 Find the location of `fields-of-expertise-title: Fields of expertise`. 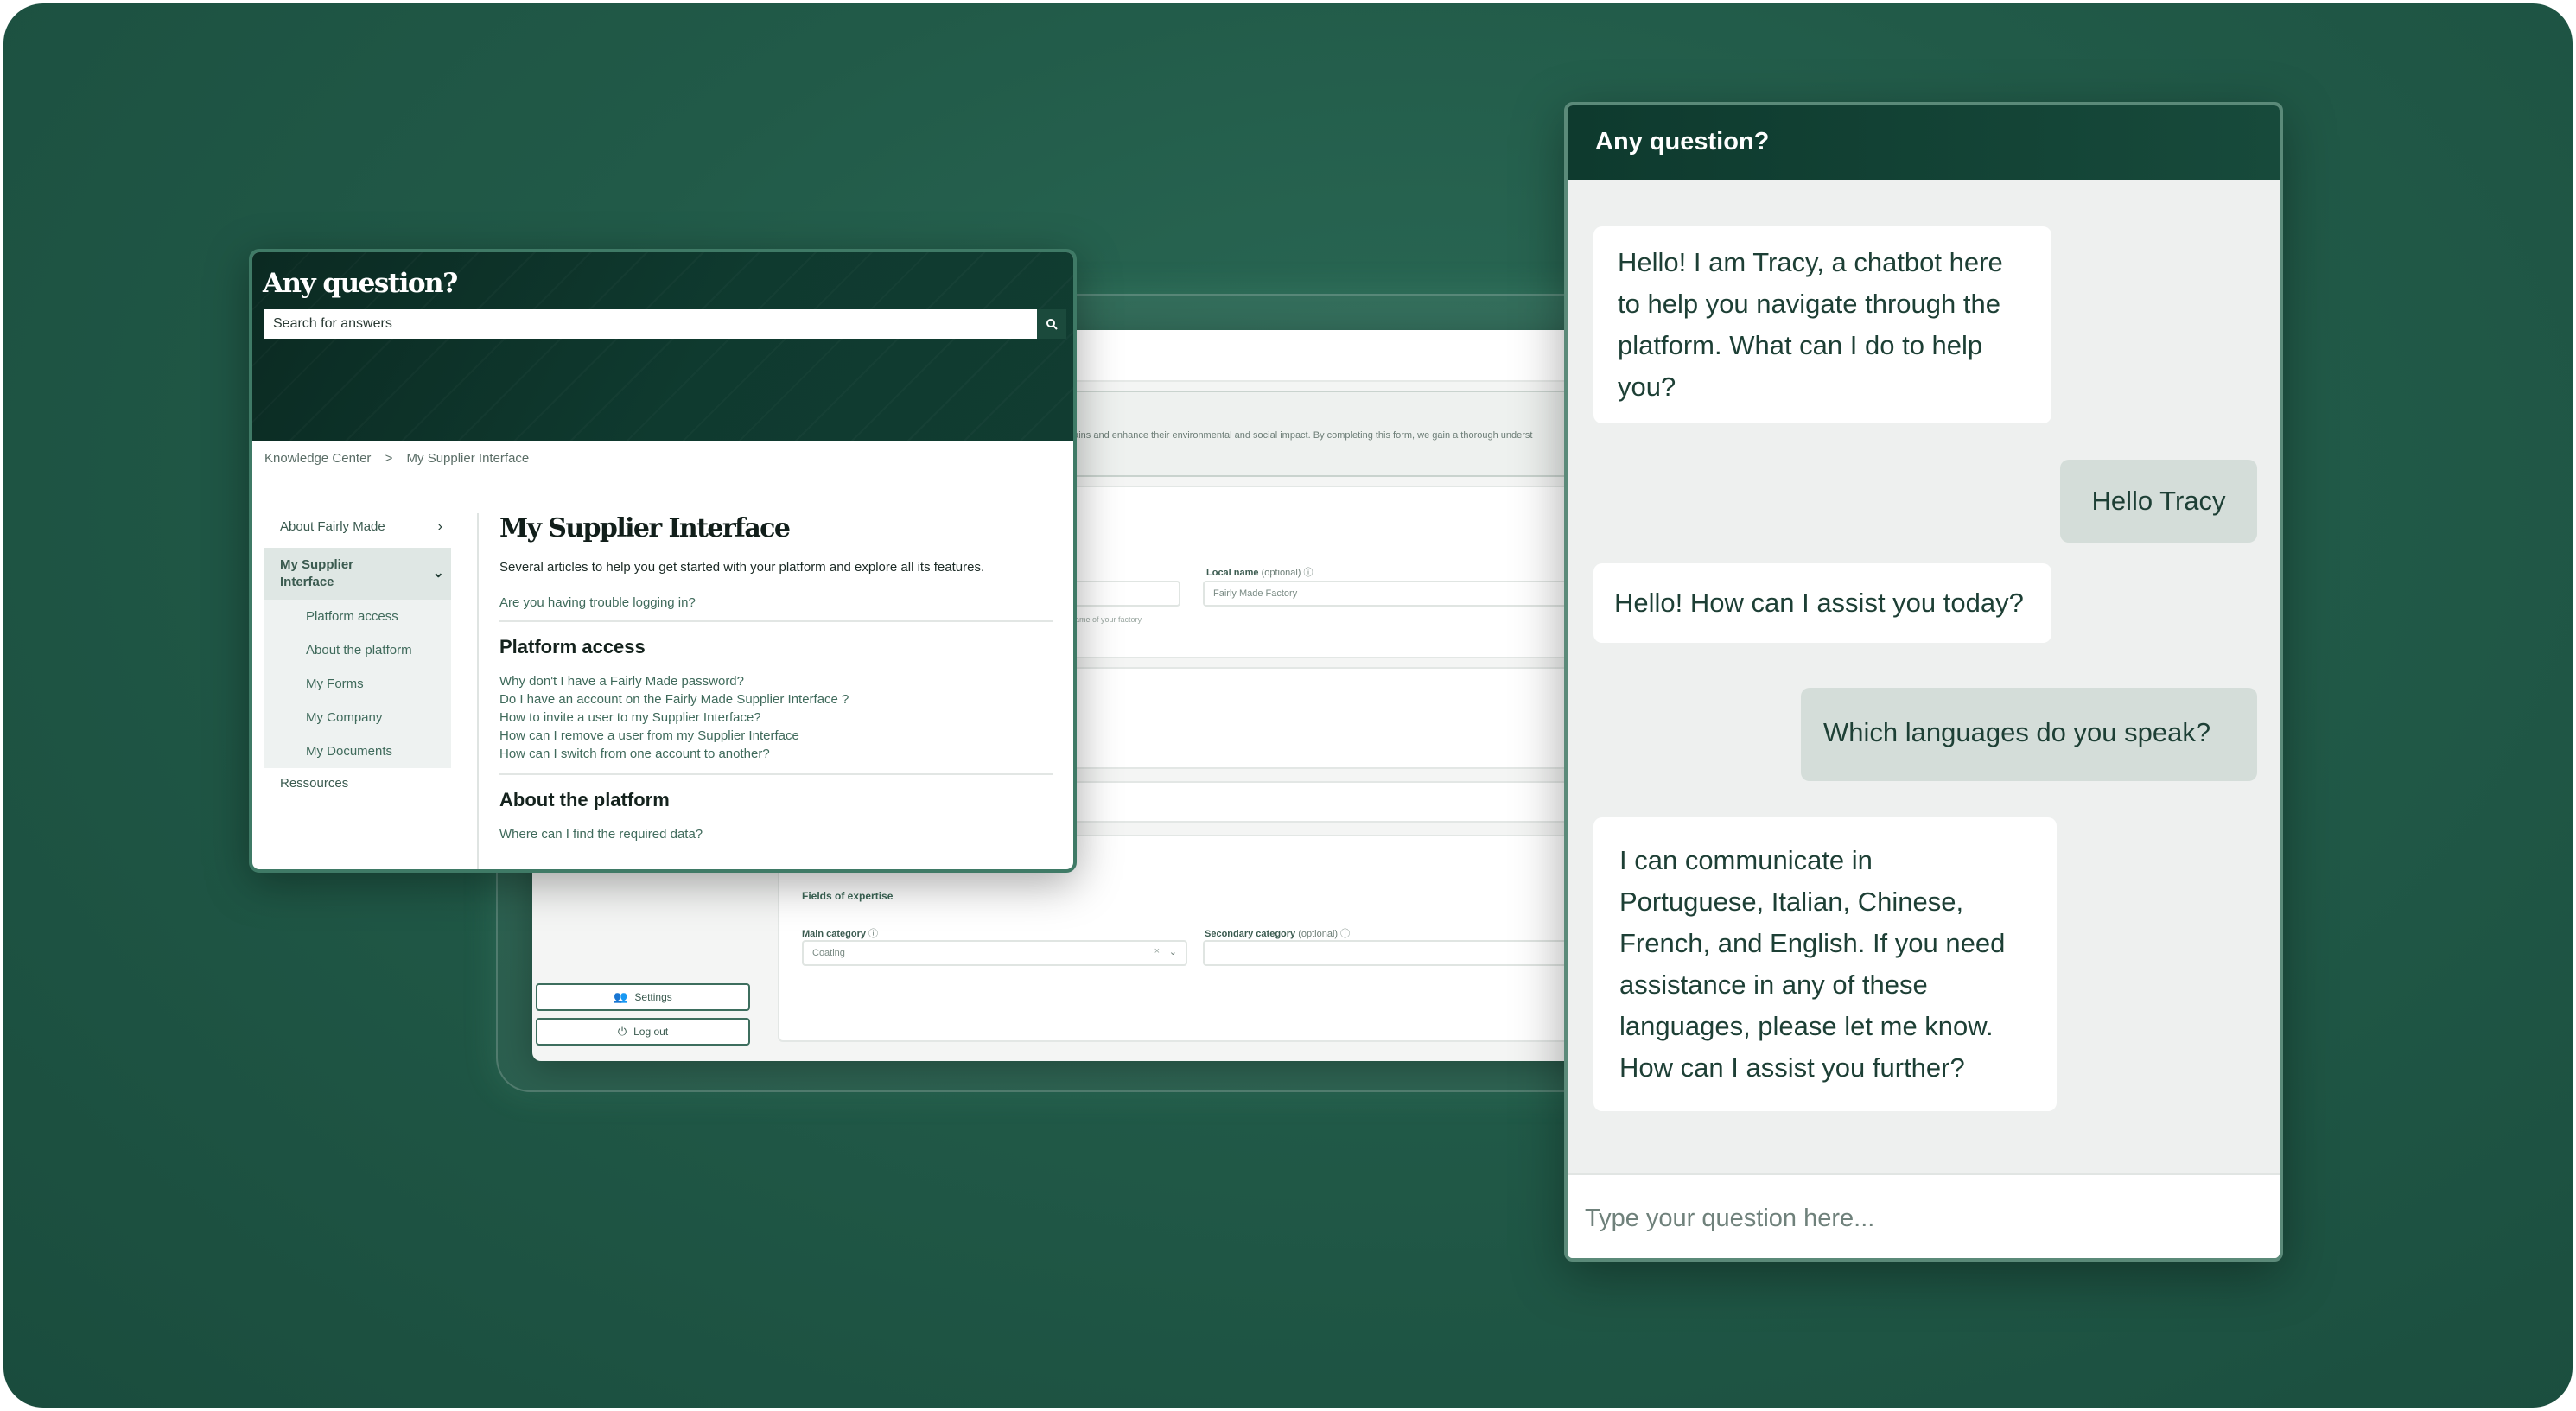

fields-of-expertise-title: Fields of expertise is located at coordinates (848, 896).